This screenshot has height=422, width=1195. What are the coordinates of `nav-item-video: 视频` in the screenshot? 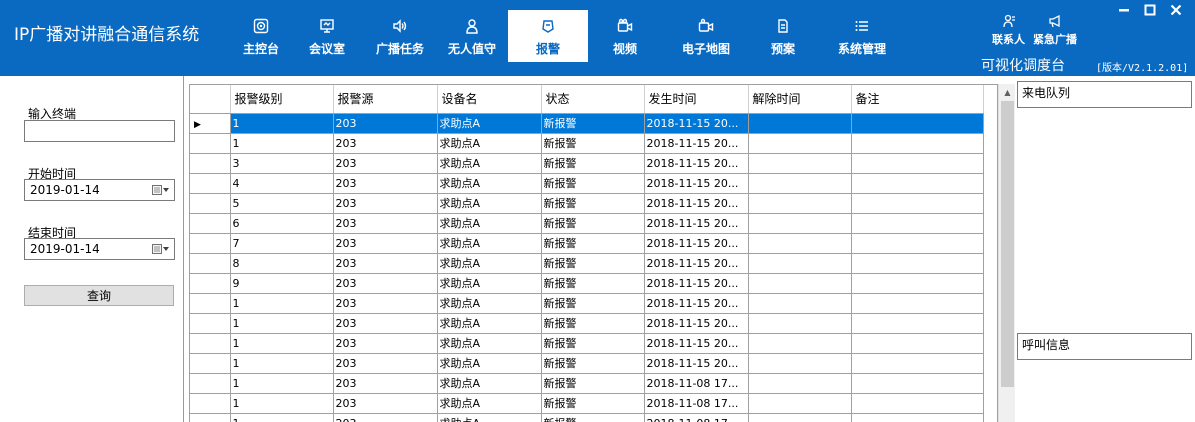 It's located at (625, 36).